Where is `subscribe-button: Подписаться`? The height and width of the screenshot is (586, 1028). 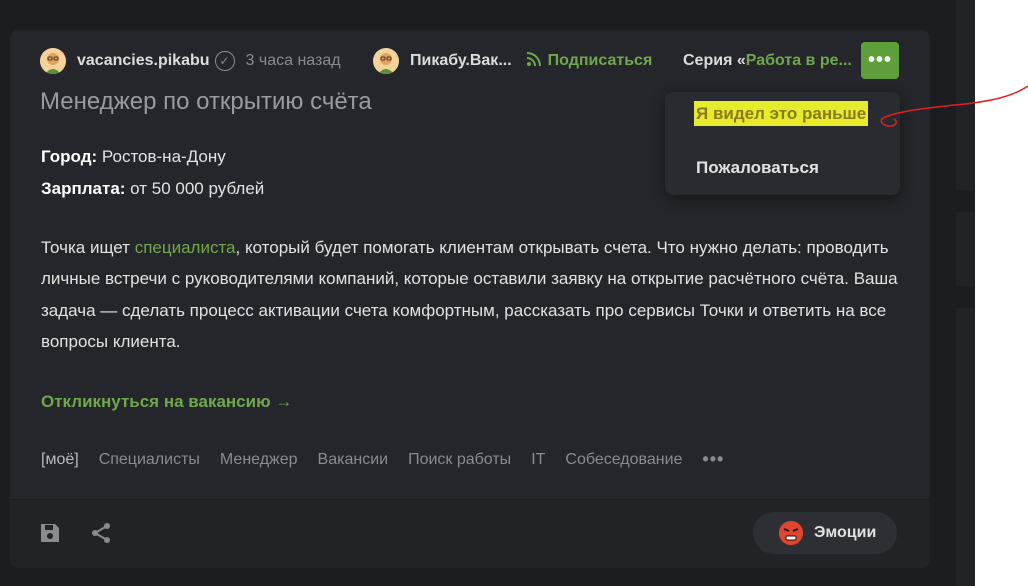 subscribe-button: Подписаться is located at coordinates (600, 61).